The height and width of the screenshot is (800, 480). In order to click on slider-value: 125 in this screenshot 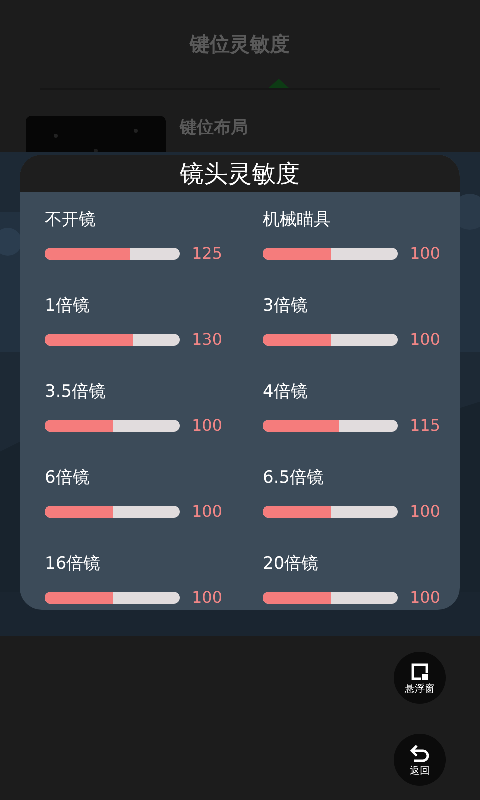, I will do `click(207, 254)`.